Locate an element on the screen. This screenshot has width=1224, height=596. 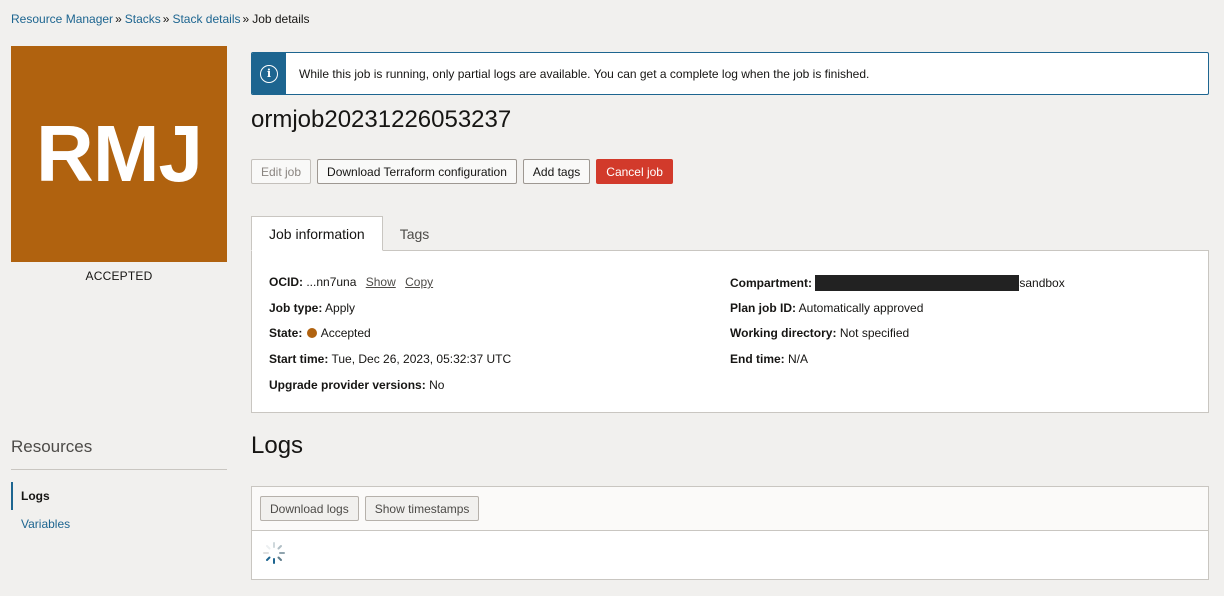
resources-item-variables: Variables is located at coordinates (119, 524).